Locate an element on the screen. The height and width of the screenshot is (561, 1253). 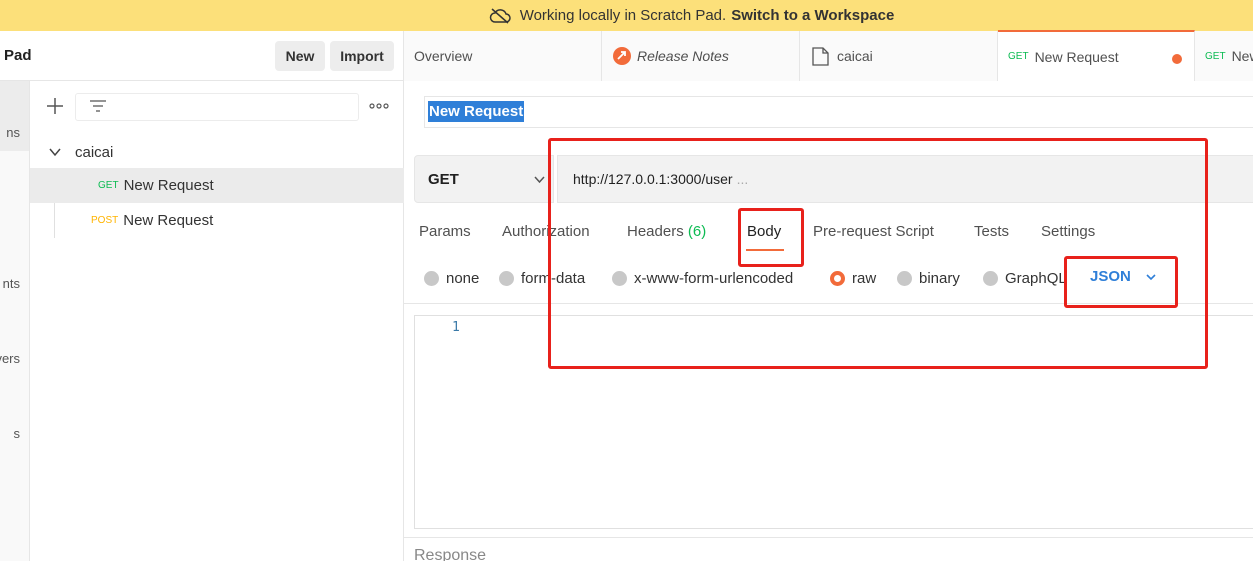
rail-item-environments: nts is located at coordinates (14, 281).